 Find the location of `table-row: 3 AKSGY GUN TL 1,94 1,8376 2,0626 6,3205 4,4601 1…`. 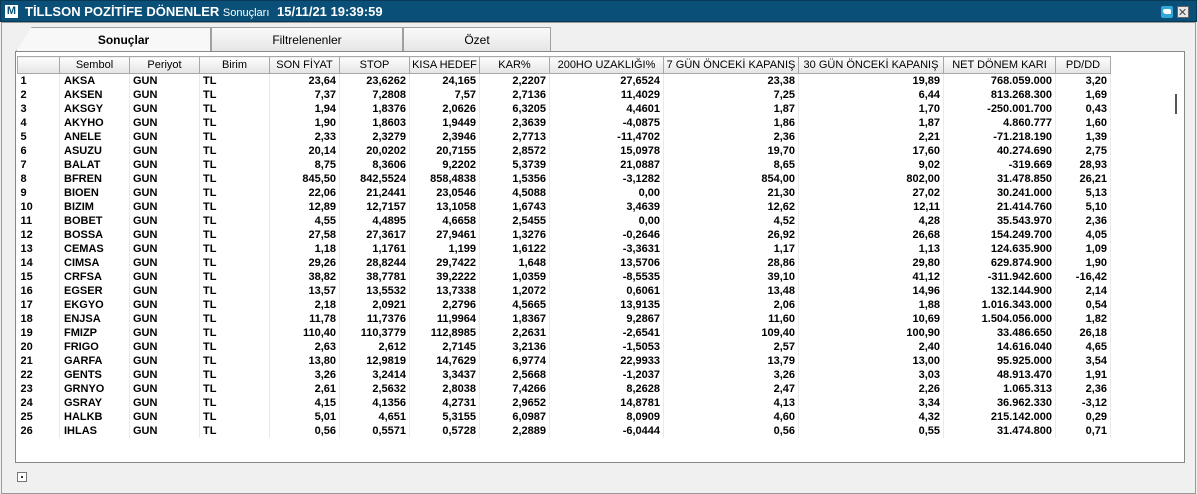

table-row: 3 AKSGY GUN TL 1,94 1,8376 2,0626 6,3205 4,4601 1… is located at coordinates (564, 109).